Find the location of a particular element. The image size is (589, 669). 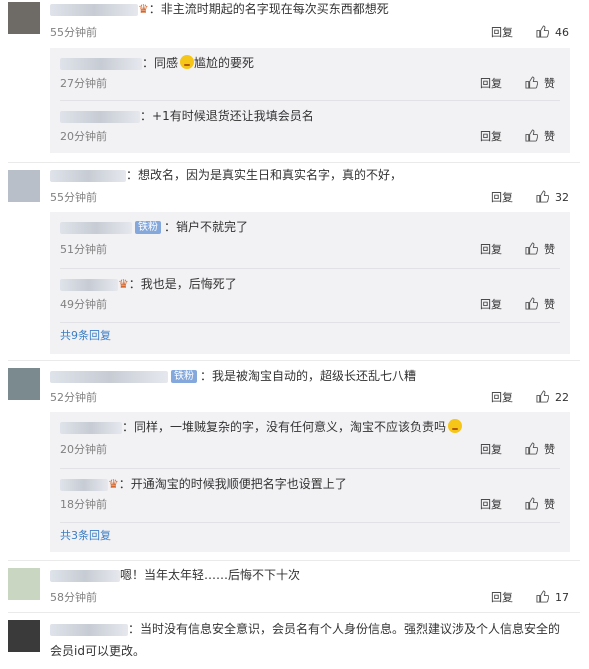

reply-text: 销户不就完了 is located at coordinates (212, 227).